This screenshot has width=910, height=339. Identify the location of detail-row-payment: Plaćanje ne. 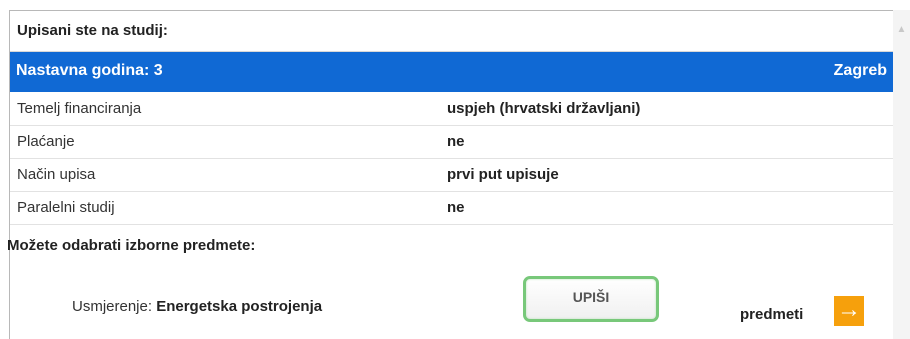
(451, 142).